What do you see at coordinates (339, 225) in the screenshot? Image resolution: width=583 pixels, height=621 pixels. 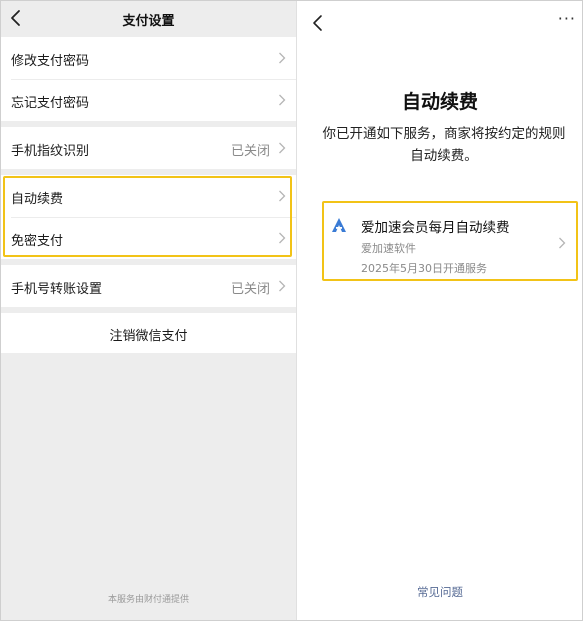 I see `a-logo-icon` at bounding box center [339, 225].